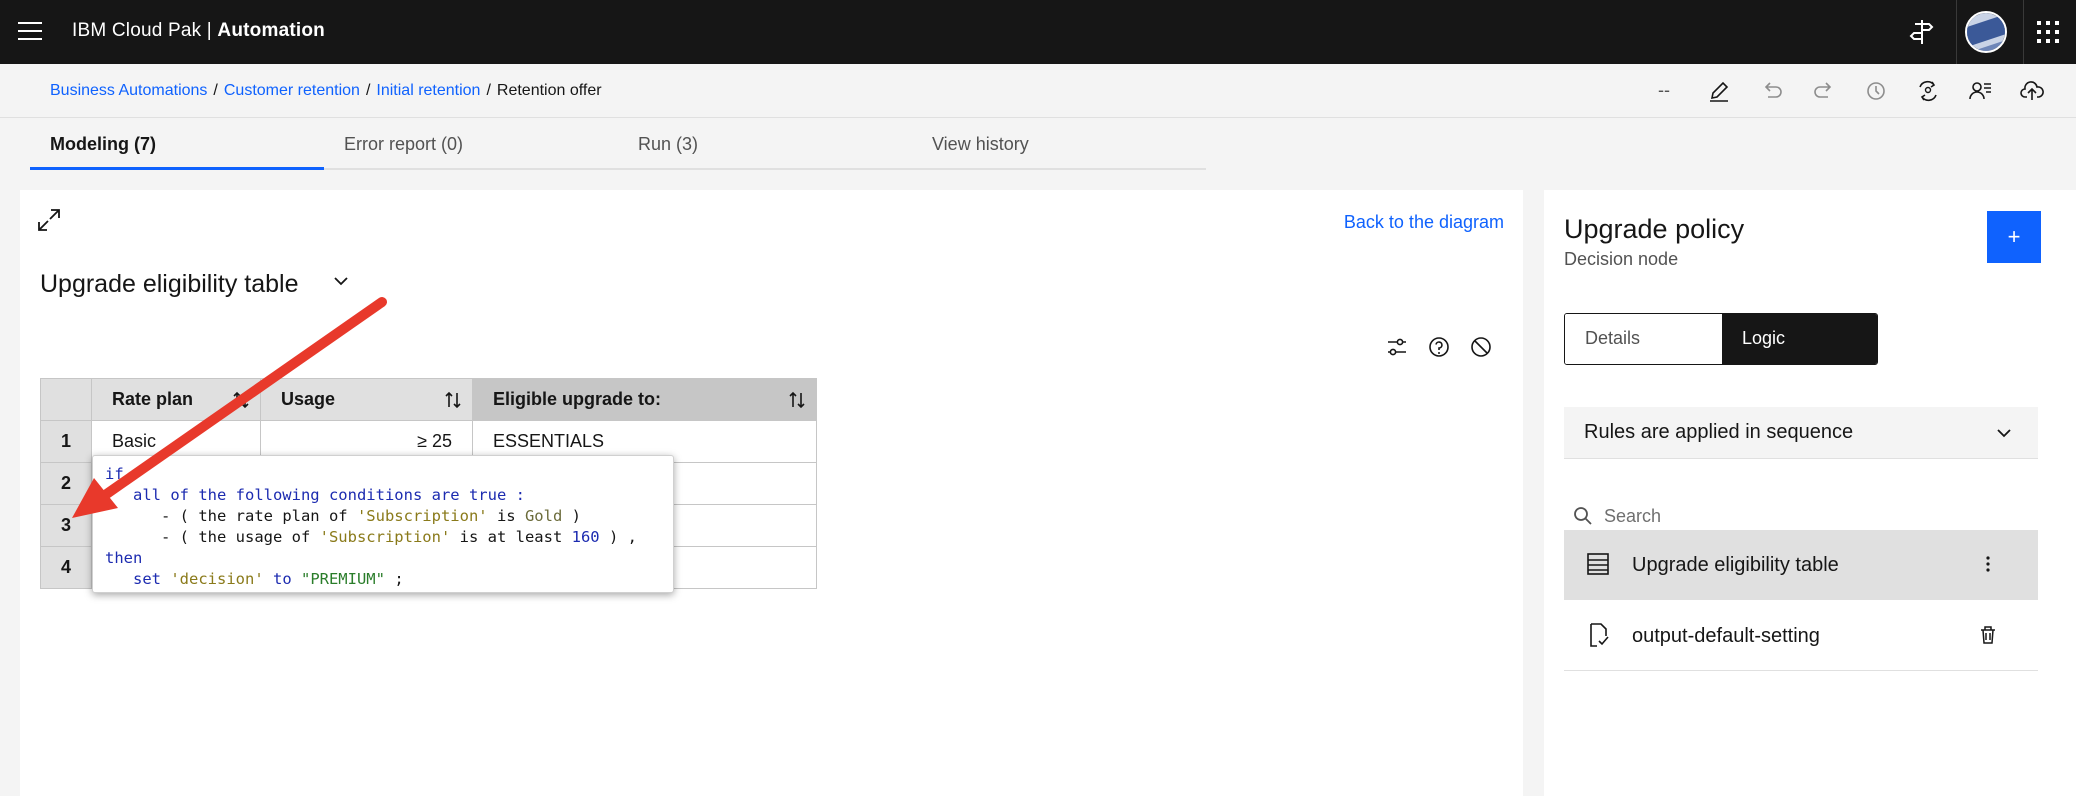 The width and height of the screenshot is (2076, 796). I want to click on breadcrumb-link: Business Automations, so click(128, 90).